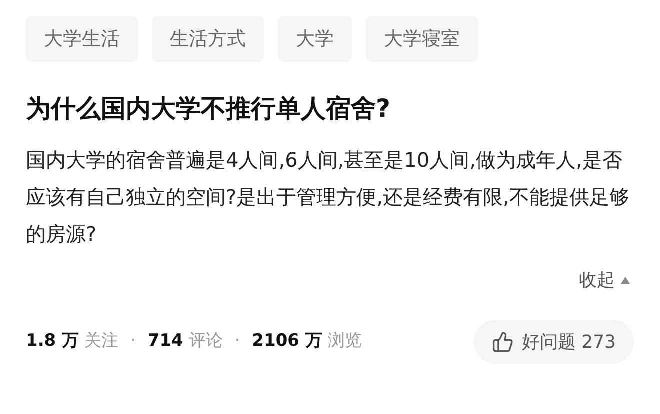 This screenshot has width=660, height=414. I want to click on stat-text: 2106 万 浏览, so click(307, 342).